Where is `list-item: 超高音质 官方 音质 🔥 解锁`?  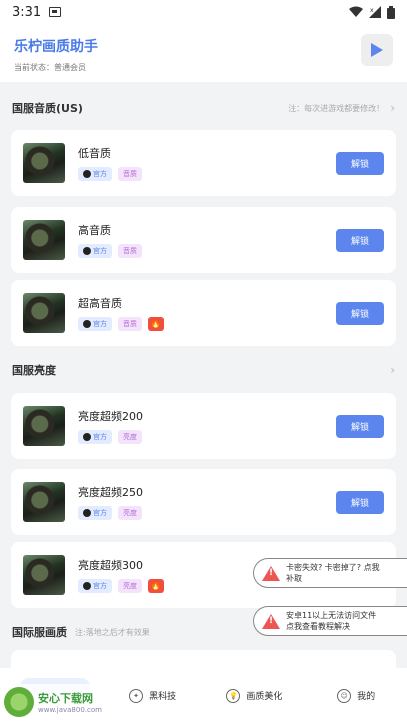 list-item: 超高音质 官方 音质 🔥 解锁 is located at coordinates (203, 313).